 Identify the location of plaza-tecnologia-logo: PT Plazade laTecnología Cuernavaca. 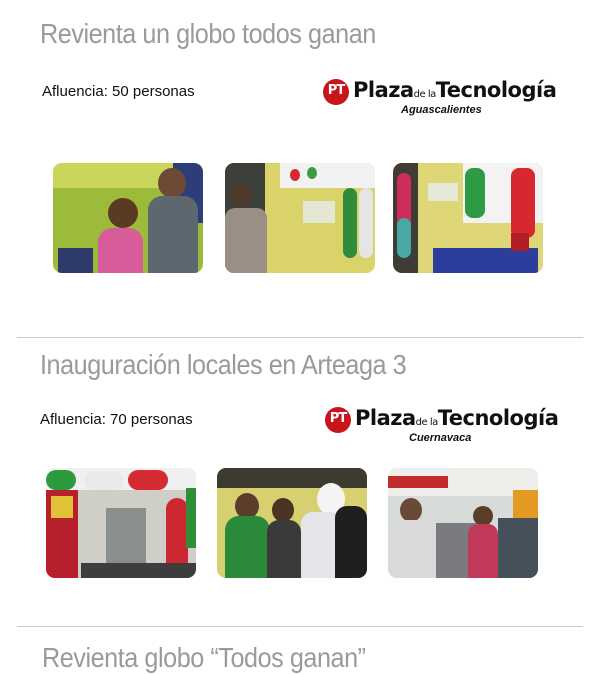
(447, 426).